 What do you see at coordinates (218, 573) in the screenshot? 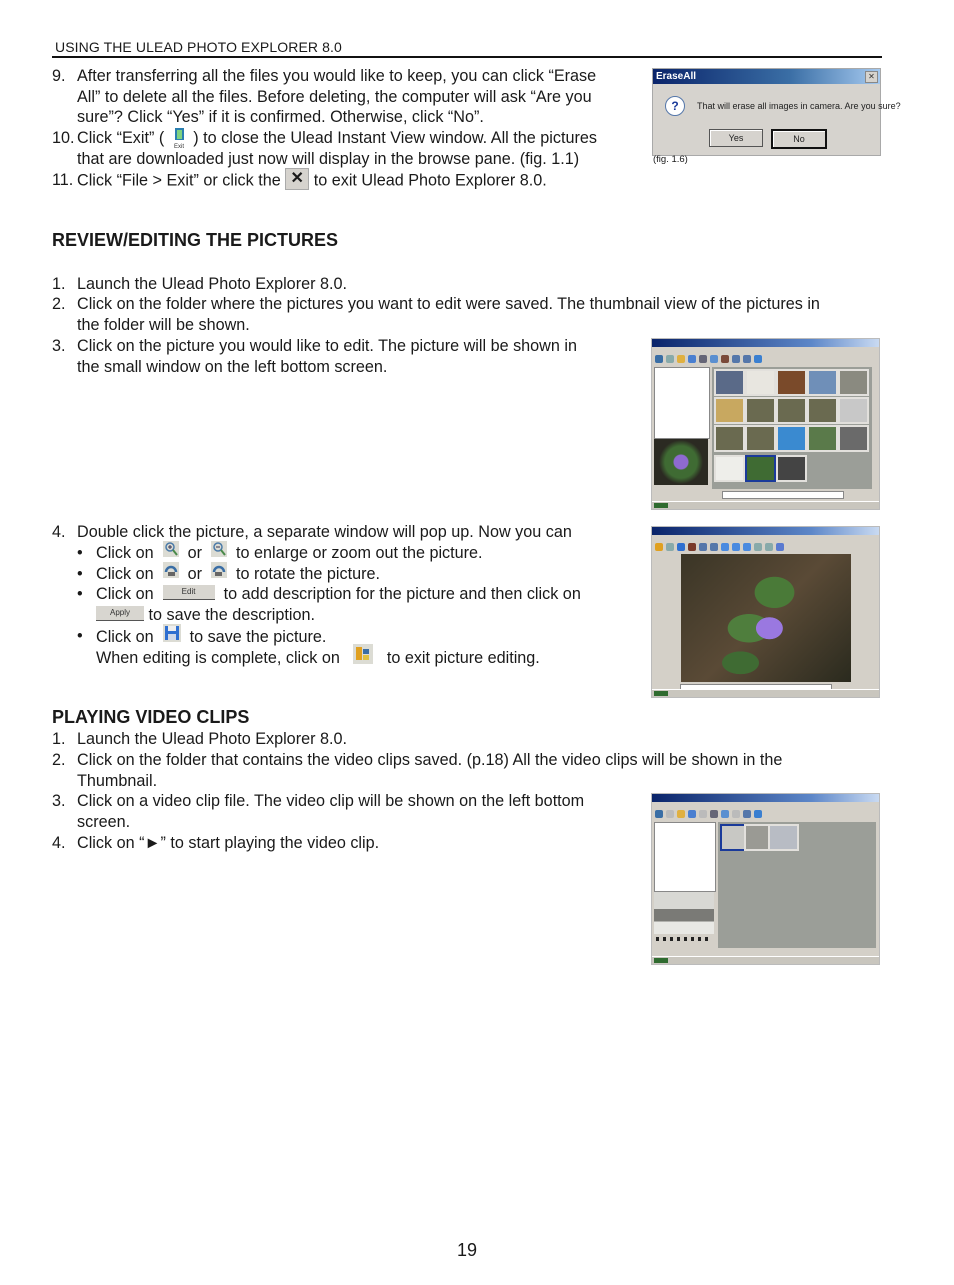
I see `rotate-right-icon` at bounding box center [218, 573].